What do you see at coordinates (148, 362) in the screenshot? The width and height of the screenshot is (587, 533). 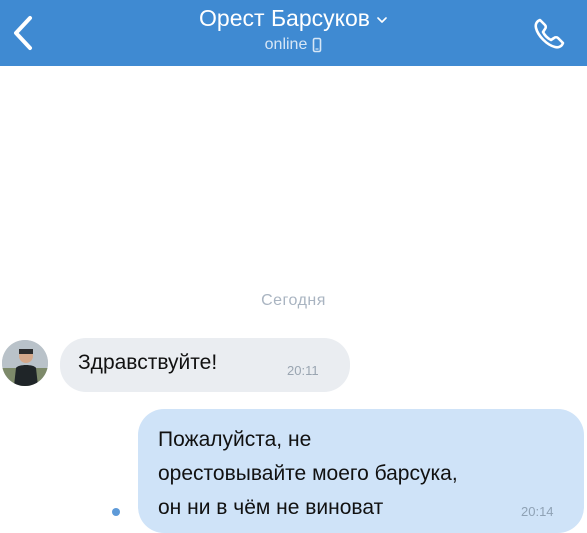 I see `message-text: Здравствуйте!` at bounding box center [148, 362].